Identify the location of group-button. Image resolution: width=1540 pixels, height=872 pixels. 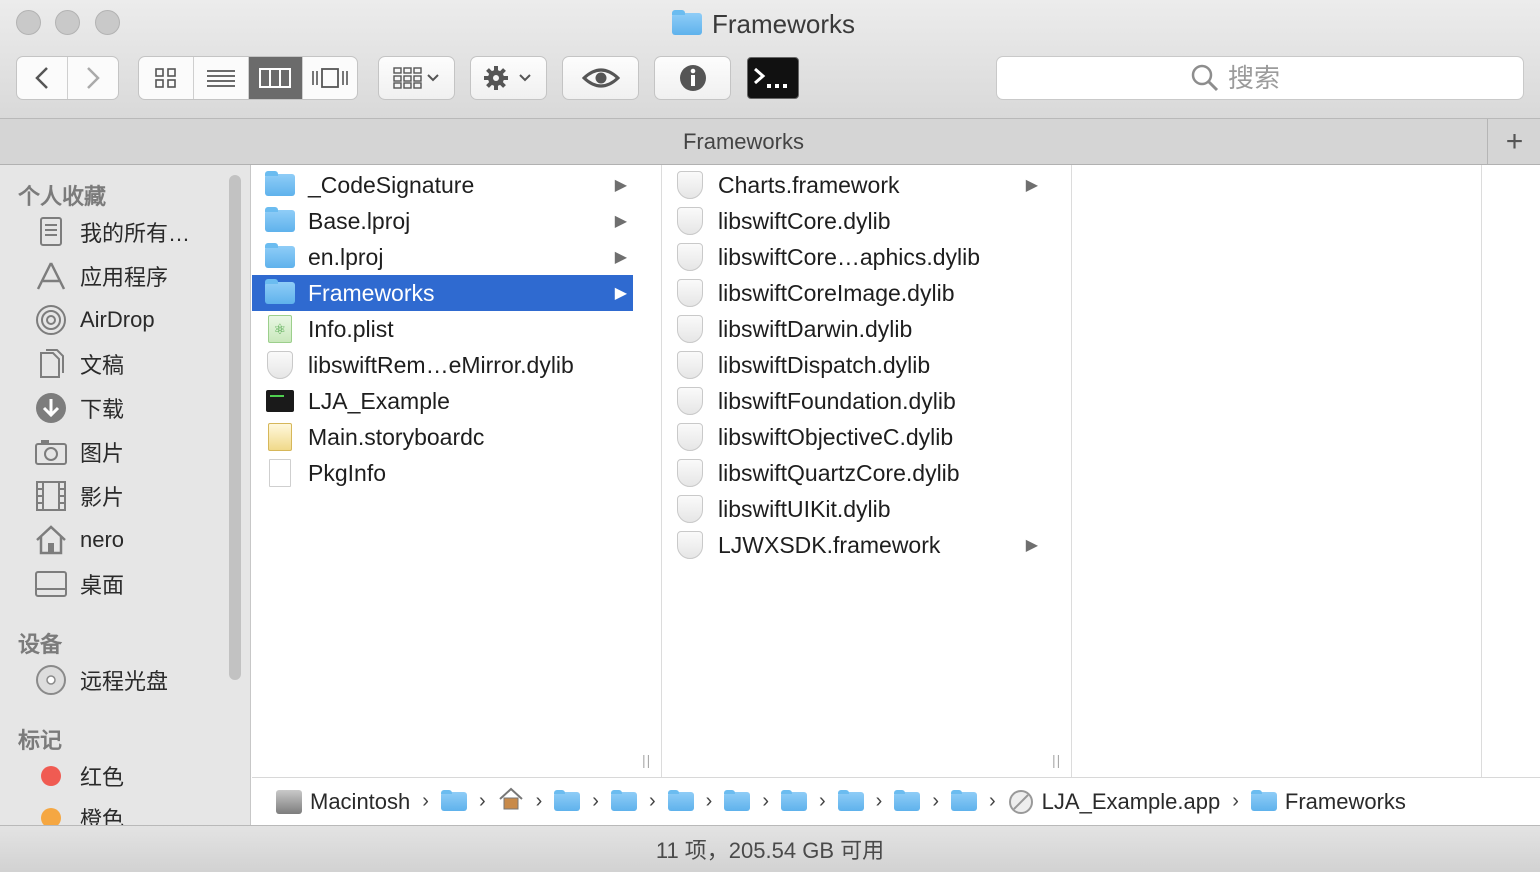
(416, 78).